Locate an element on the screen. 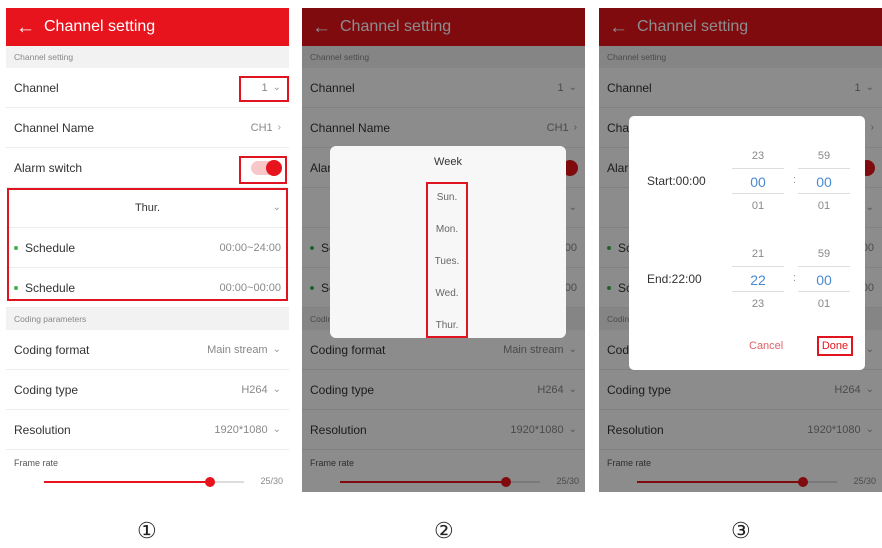 The width and height of the screenshot is (882, 548). resolution-row: Resolution 1920*1080 ⌄ is located at coordinates (147, 430).